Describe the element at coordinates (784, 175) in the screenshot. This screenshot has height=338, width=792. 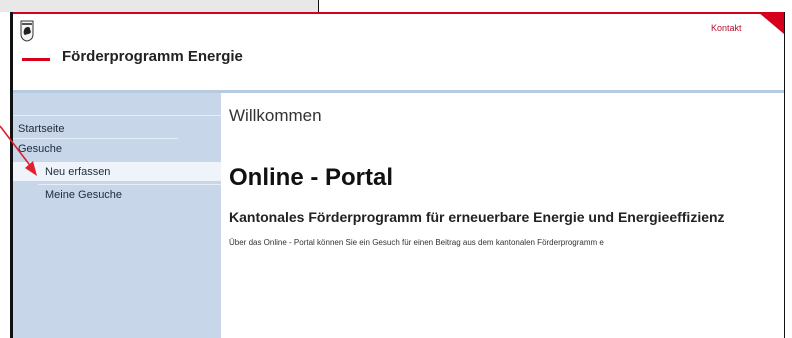
I see `frame-right-border` at that location.